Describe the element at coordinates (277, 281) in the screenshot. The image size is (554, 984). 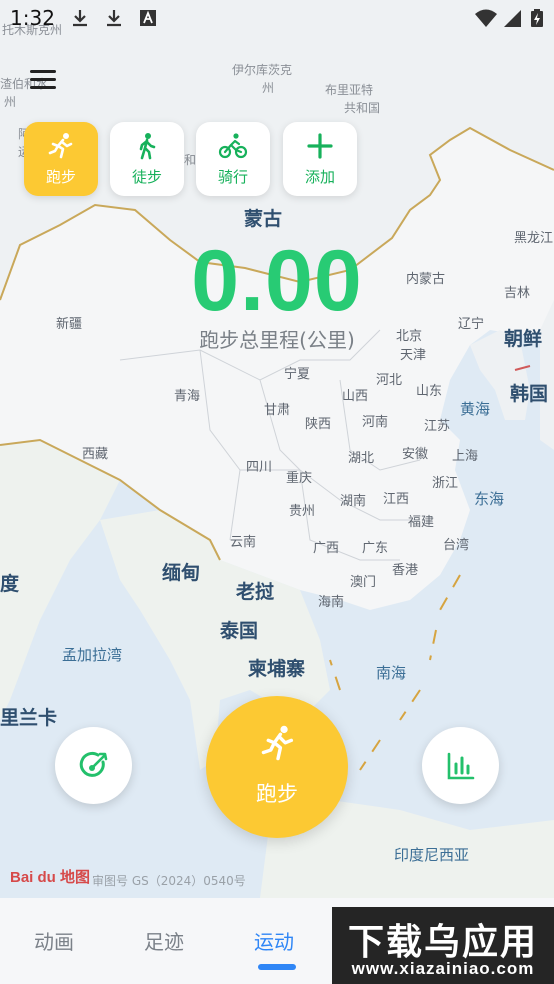
I see `total-distance-value: 0.00` at that location.